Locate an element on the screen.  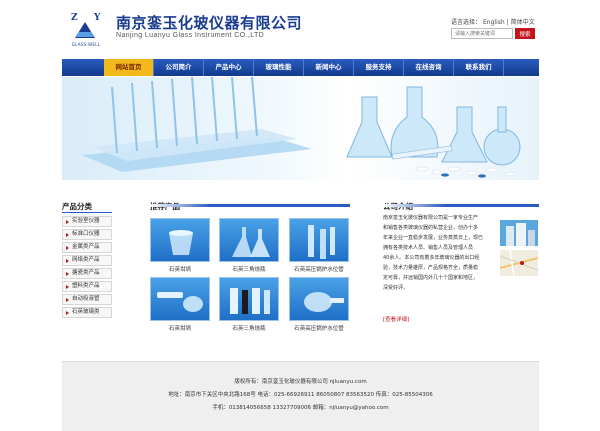
category-title: 产品分类 is located at coordinates (77, 206).